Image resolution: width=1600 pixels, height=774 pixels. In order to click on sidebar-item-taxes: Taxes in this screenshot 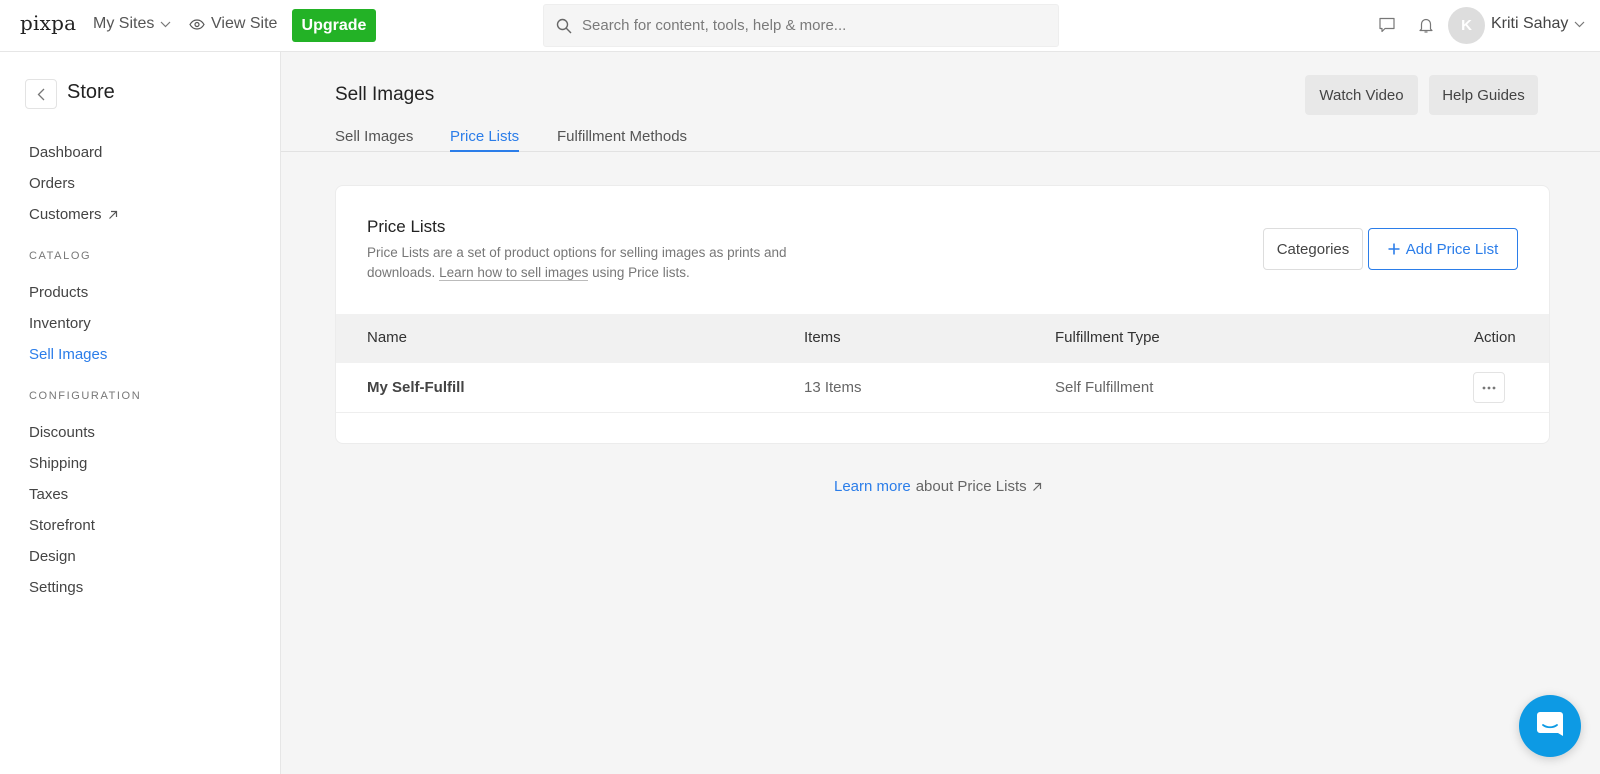, I will do `click(48, 494)`.